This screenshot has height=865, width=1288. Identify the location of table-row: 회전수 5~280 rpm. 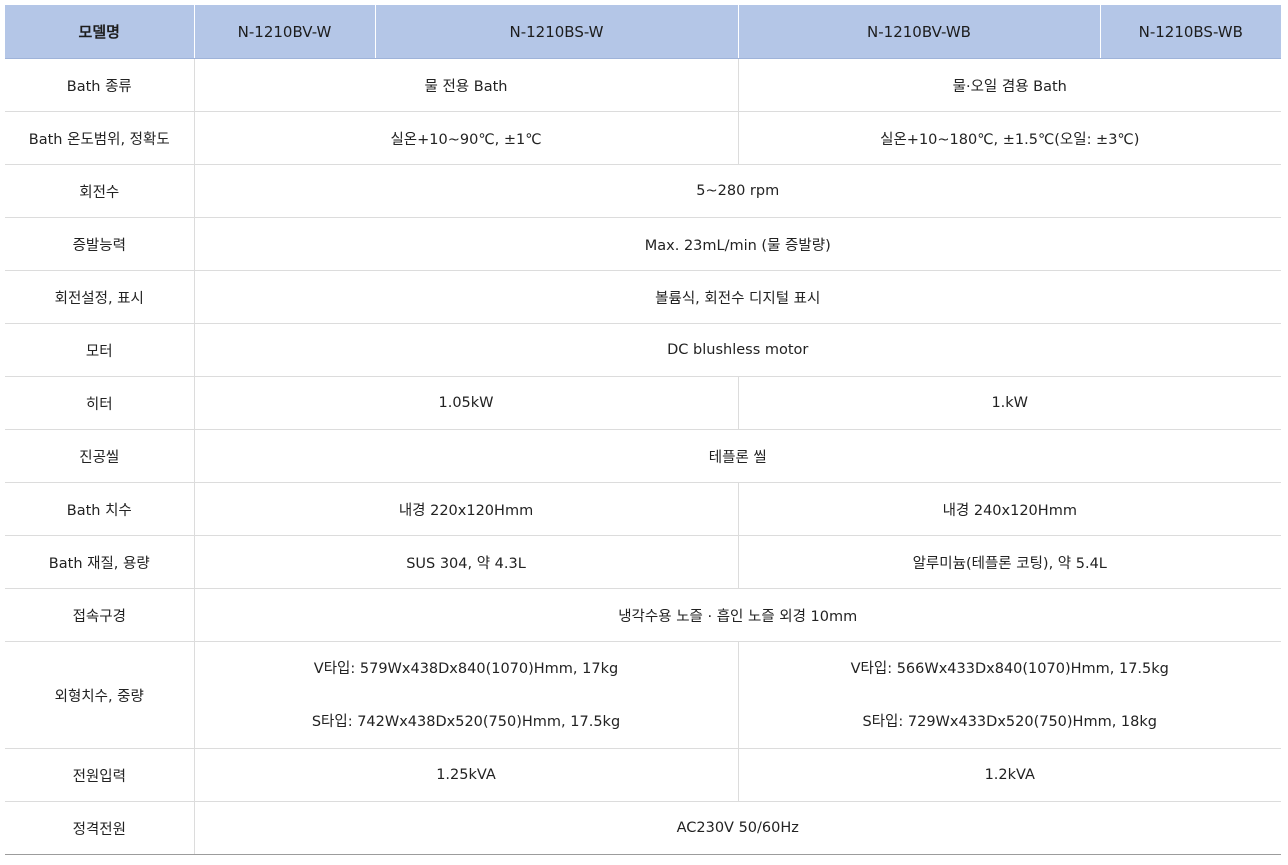
(643, 191).